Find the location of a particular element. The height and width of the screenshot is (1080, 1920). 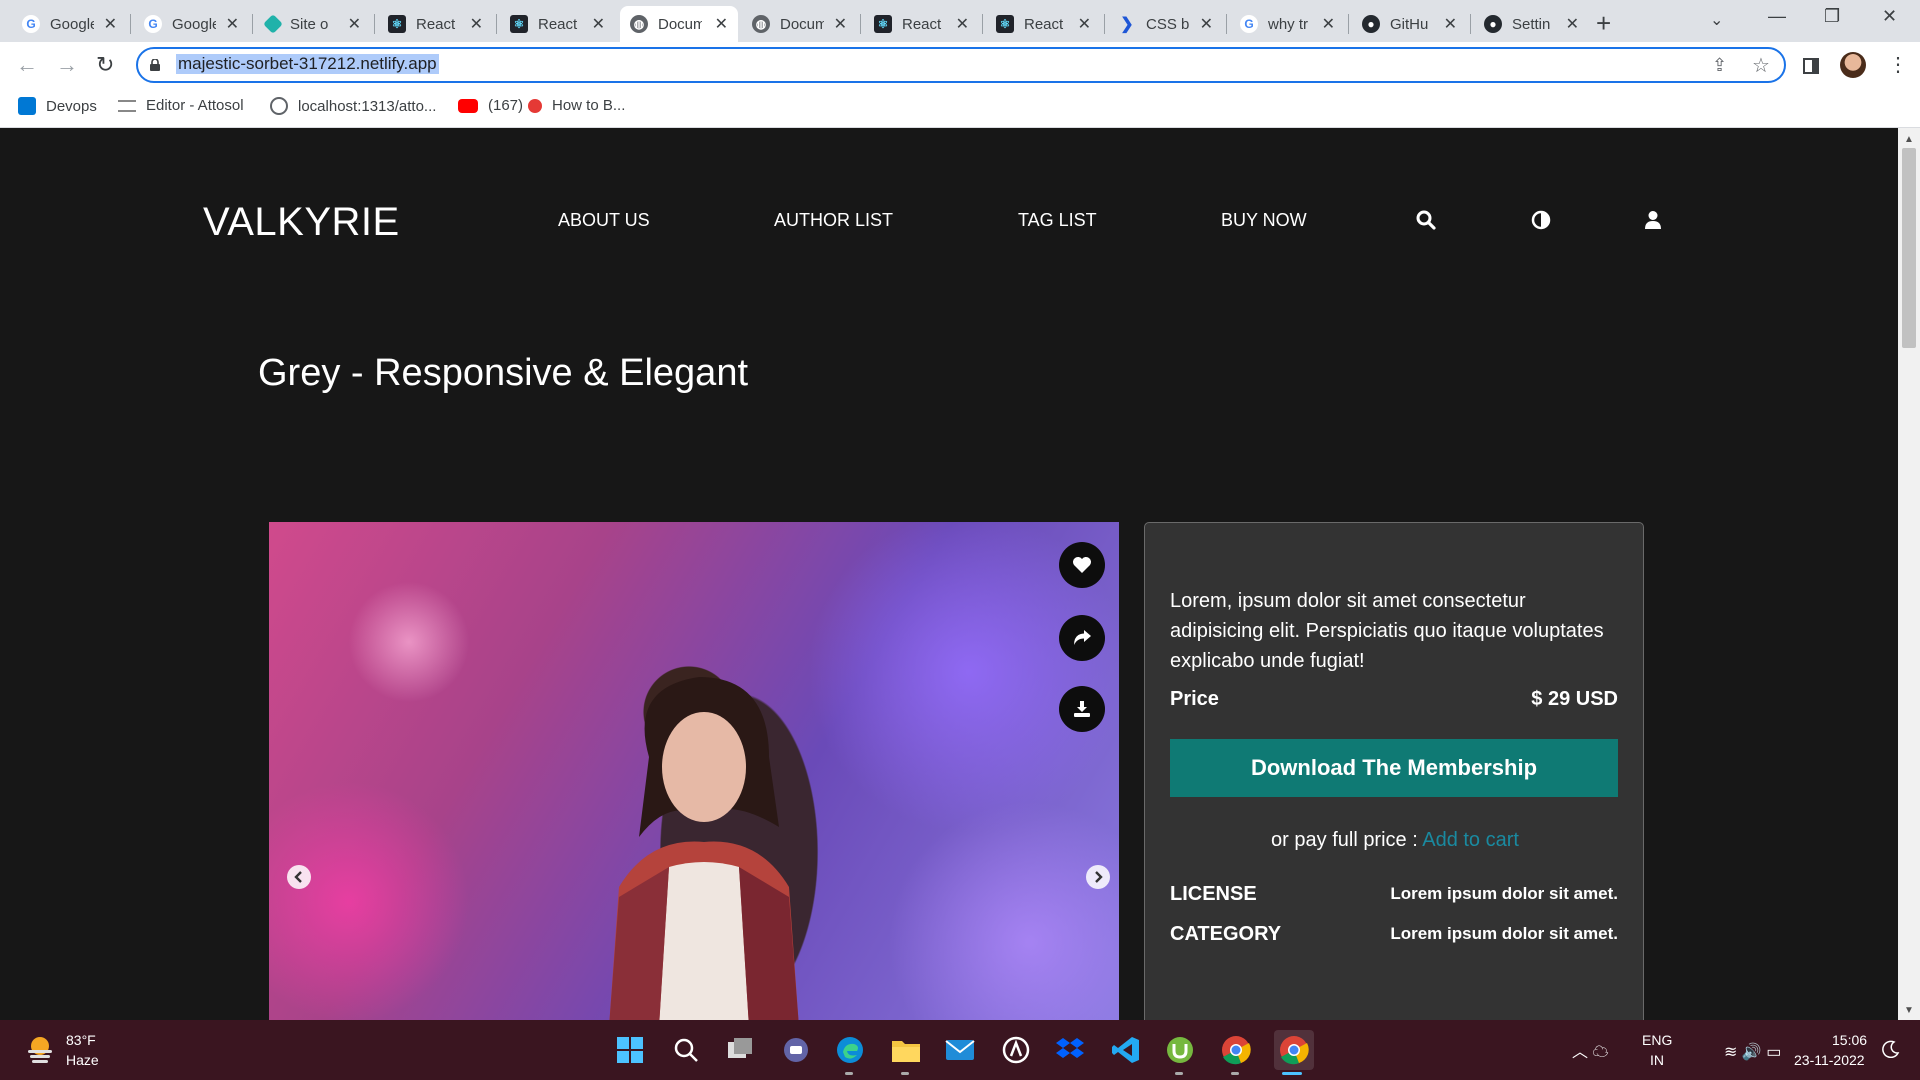

task-view-icon is located at coordinates (740, 1050).